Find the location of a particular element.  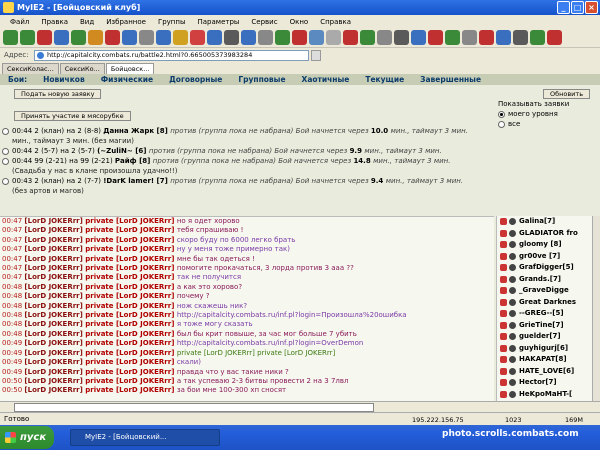

minimize-button: _ is located at coordinates (563, 7).